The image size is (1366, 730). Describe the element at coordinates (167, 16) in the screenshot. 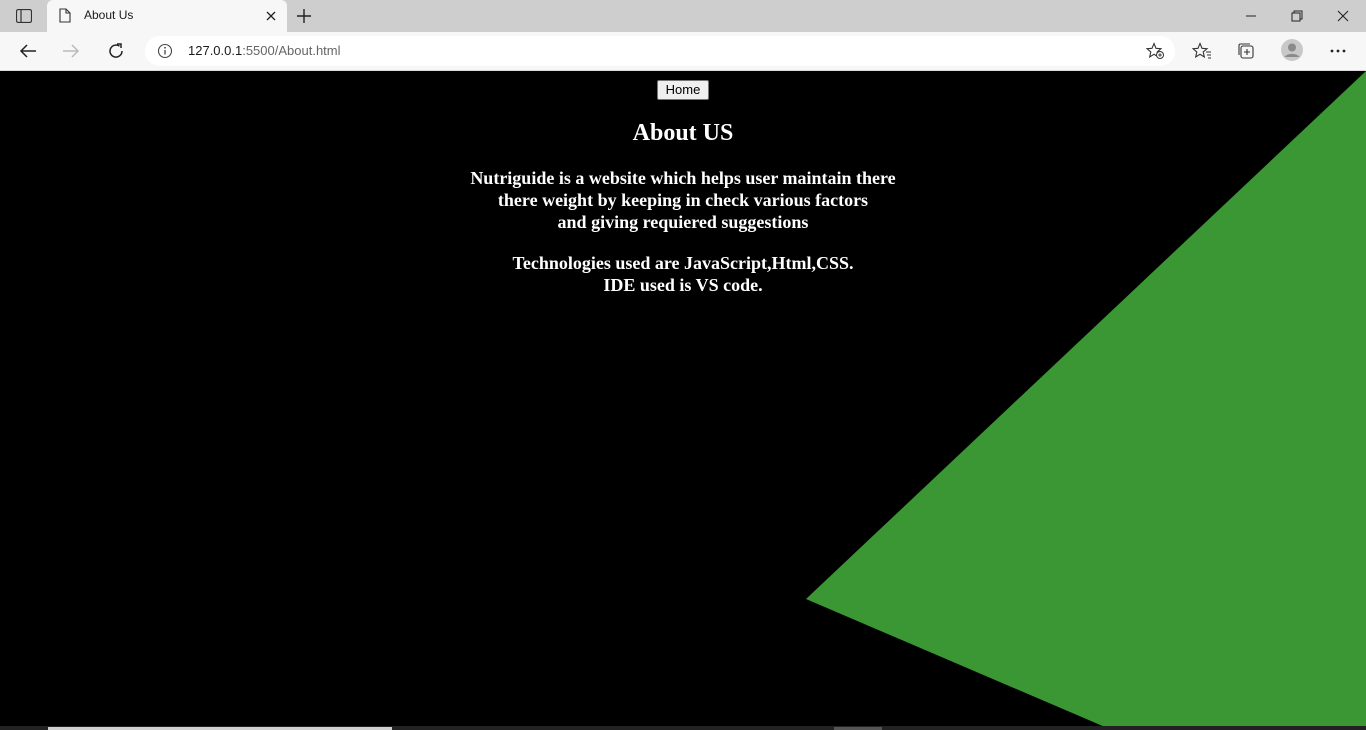

I see `tab-about-us: About Us` at that location.